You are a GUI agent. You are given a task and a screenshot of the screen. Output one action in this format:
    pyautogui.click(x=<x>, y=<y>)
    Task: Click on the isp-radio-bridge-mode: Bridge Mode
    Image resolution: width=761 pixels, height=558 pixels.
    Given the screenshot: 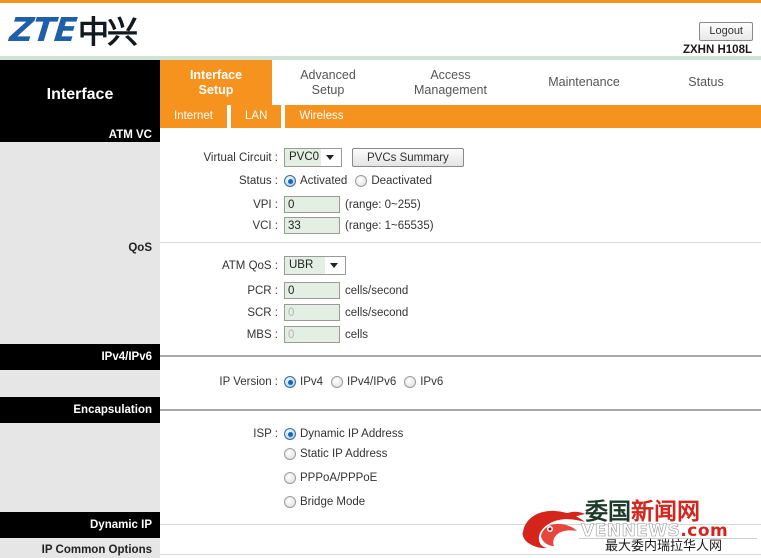 What is the action you would take?
    pyautogui.click(x=324, y=502)
    